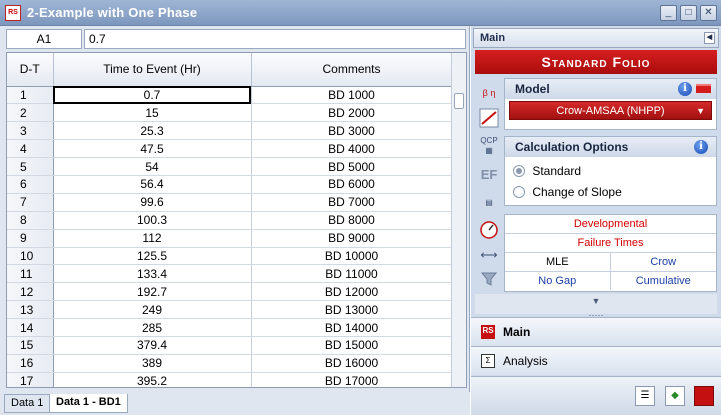  Describe the element at coordinates (352, 113) in the screenshot. I see `comments-cell: BD 2000` at that location.